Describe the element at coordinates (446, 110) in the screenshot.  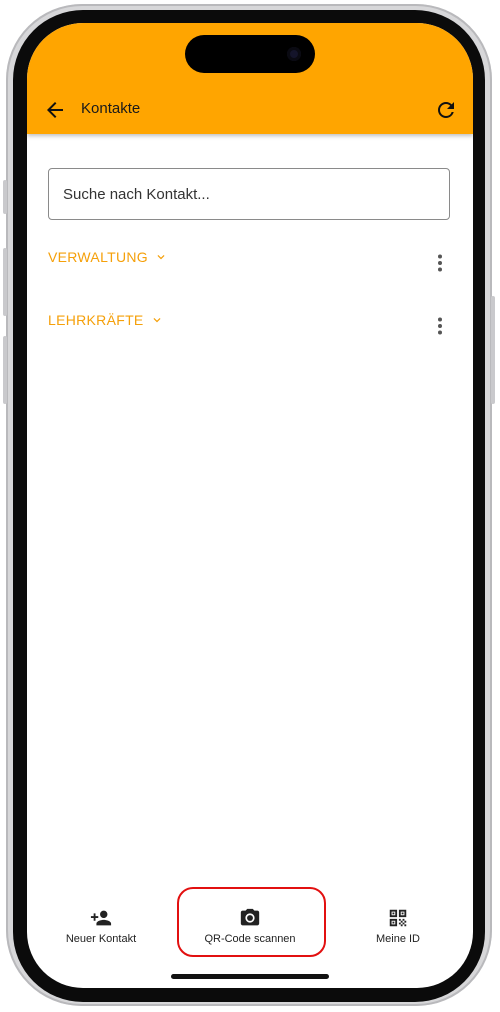
I see `refresh-icon` at that location.